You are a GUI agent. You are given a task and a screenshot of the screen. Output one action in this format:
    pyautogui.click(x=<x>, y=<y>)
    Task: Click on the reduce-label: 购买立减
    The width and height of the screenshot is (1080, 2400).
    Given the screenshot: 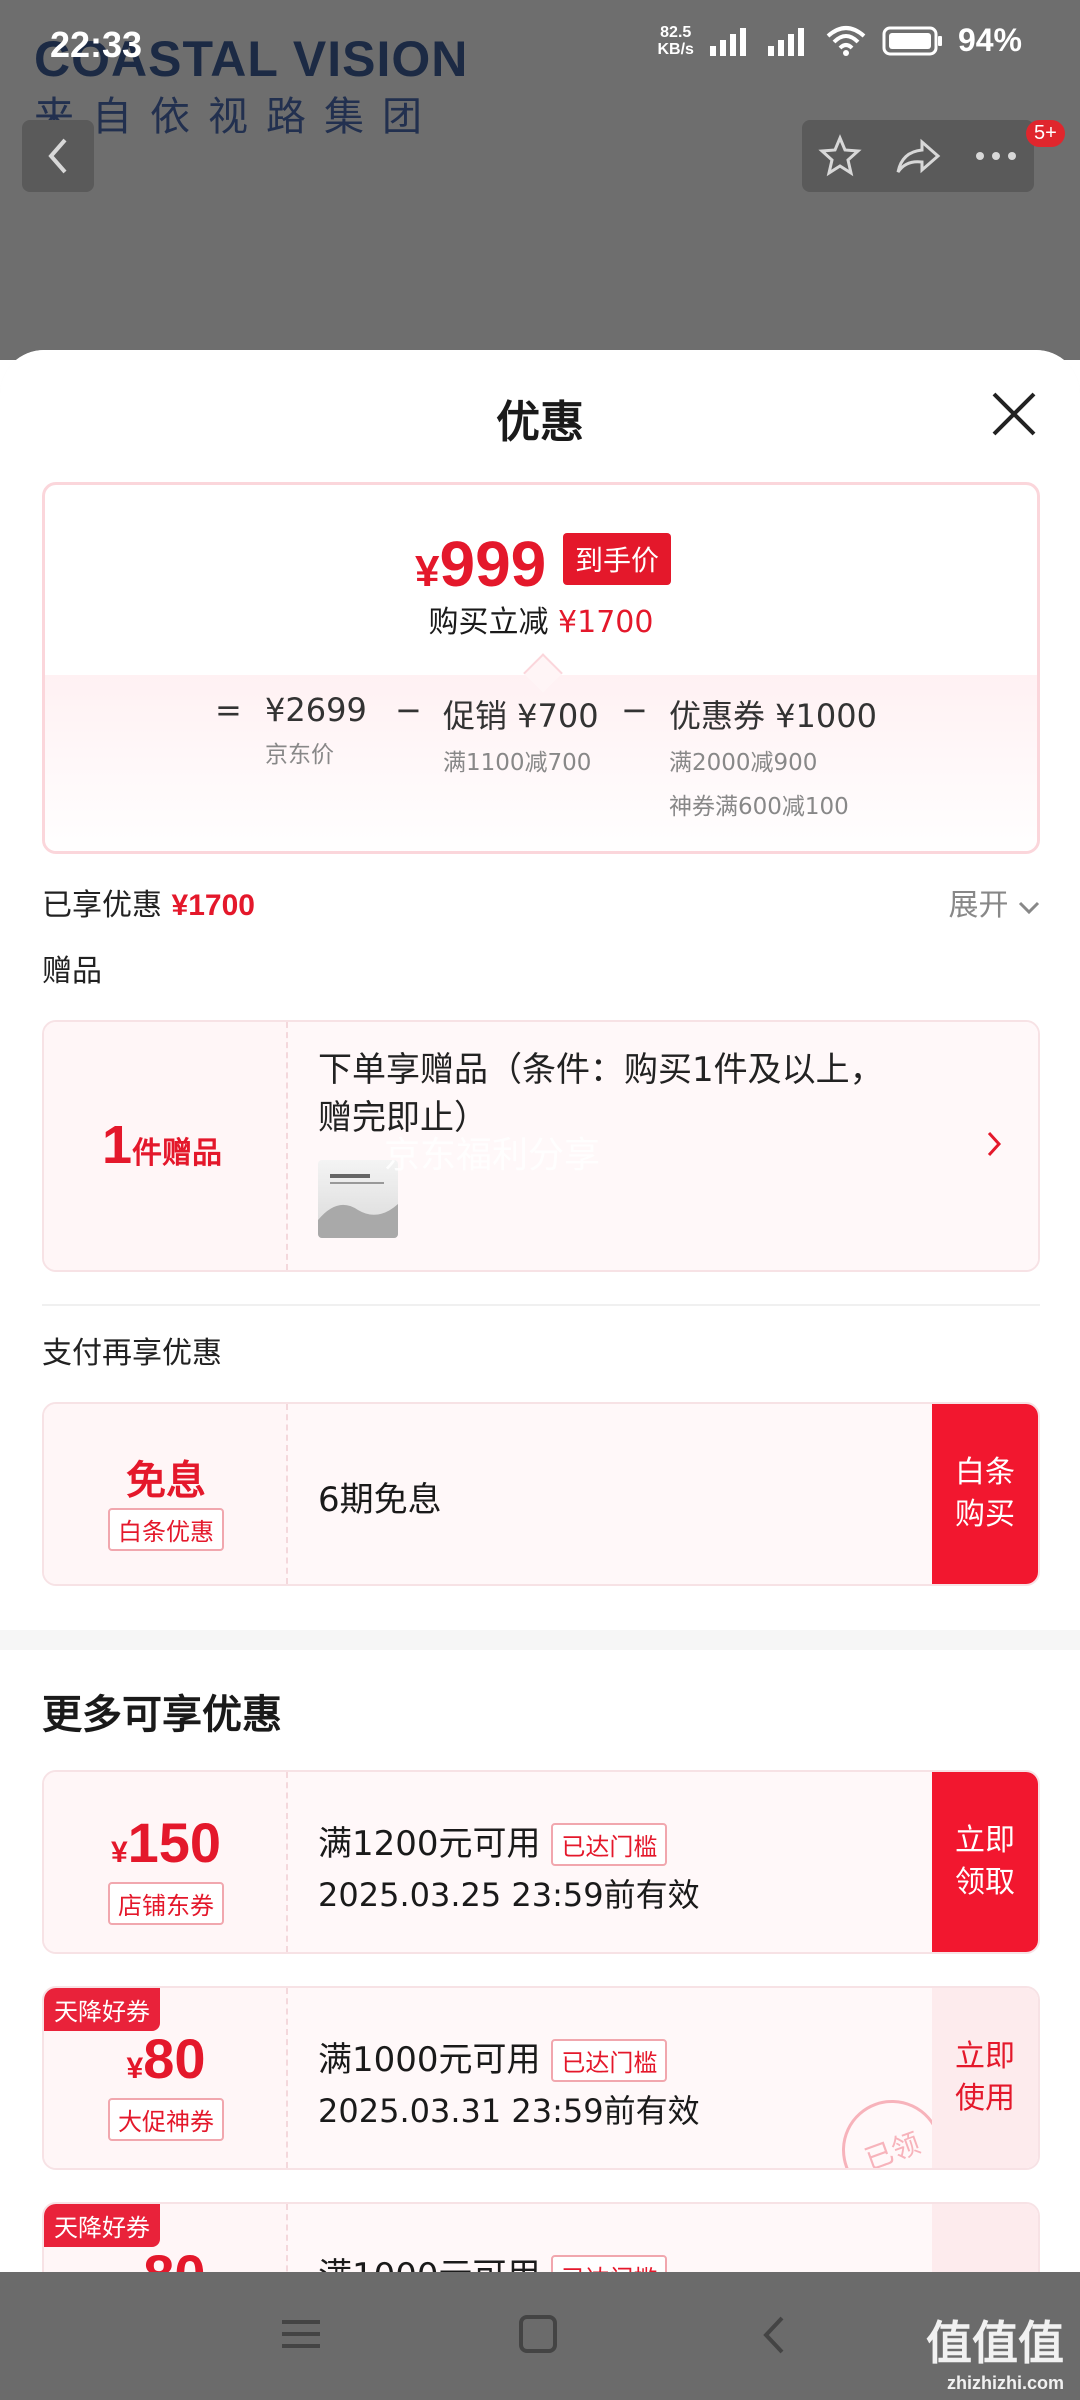 What is the action you would take?
    pyautogui.click(x=488, y=622)
    